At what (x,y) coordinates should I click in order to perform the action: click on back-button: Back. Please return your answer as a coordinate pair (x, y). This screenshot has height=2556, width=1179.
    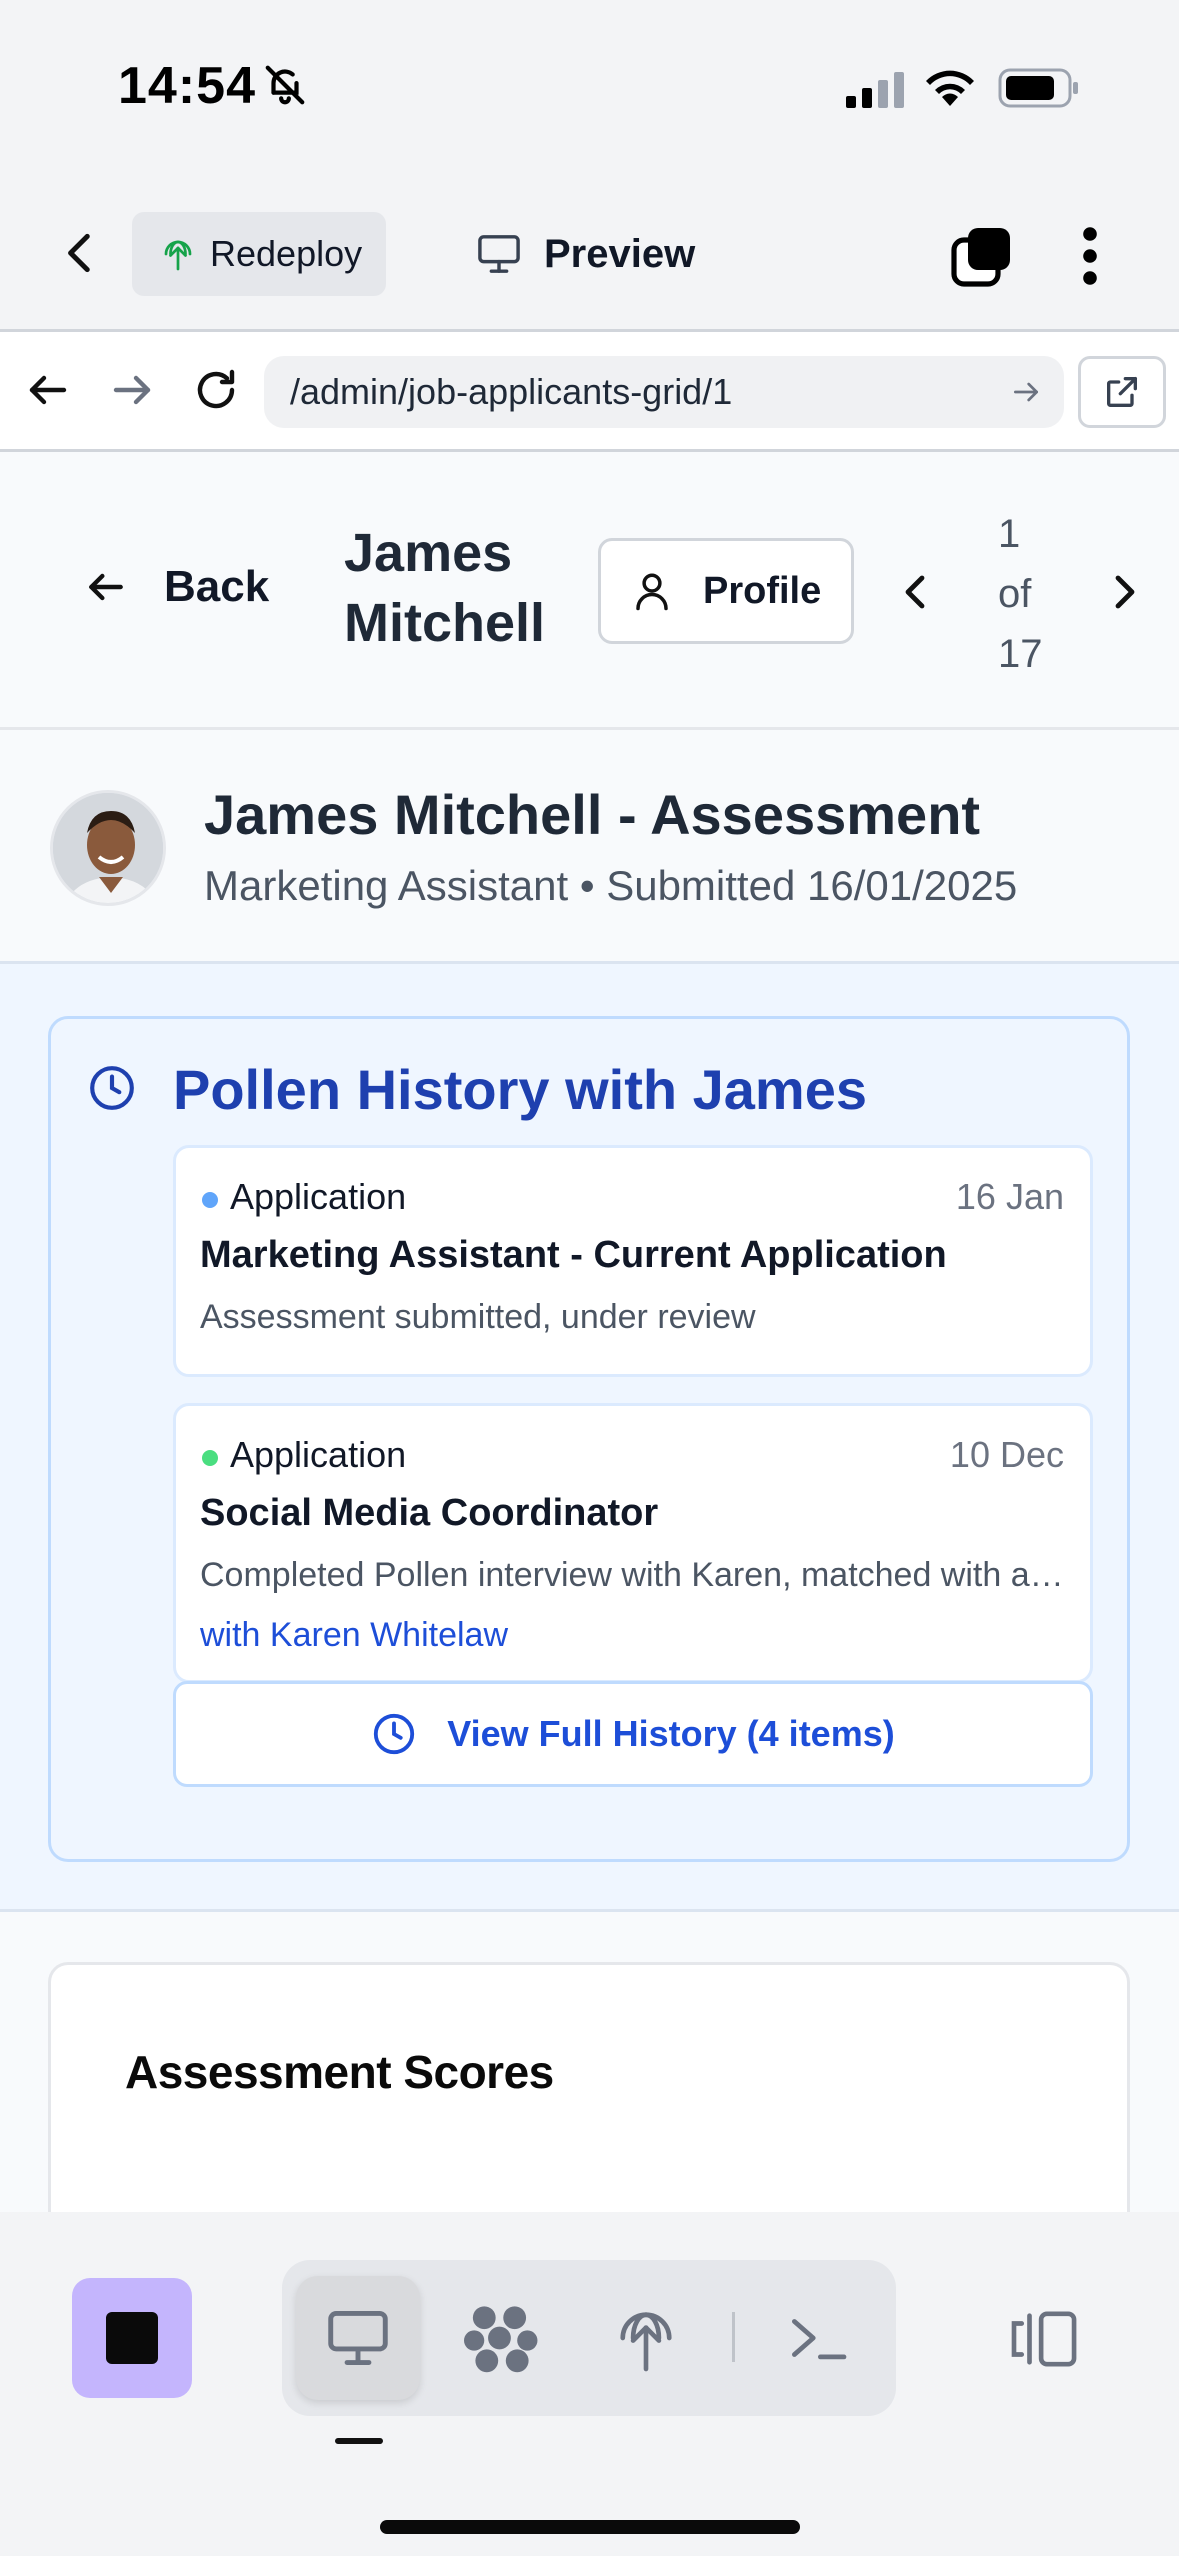
    Looking at the image, I should click on (176, 587).